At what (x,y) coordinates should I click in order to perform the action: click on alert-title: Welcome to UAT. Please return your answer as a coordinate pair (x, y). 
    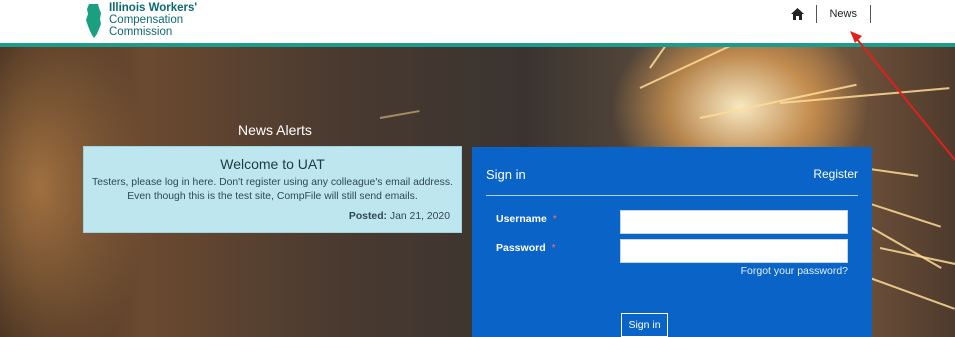
    Looking at the image, I should click on (272, 164).